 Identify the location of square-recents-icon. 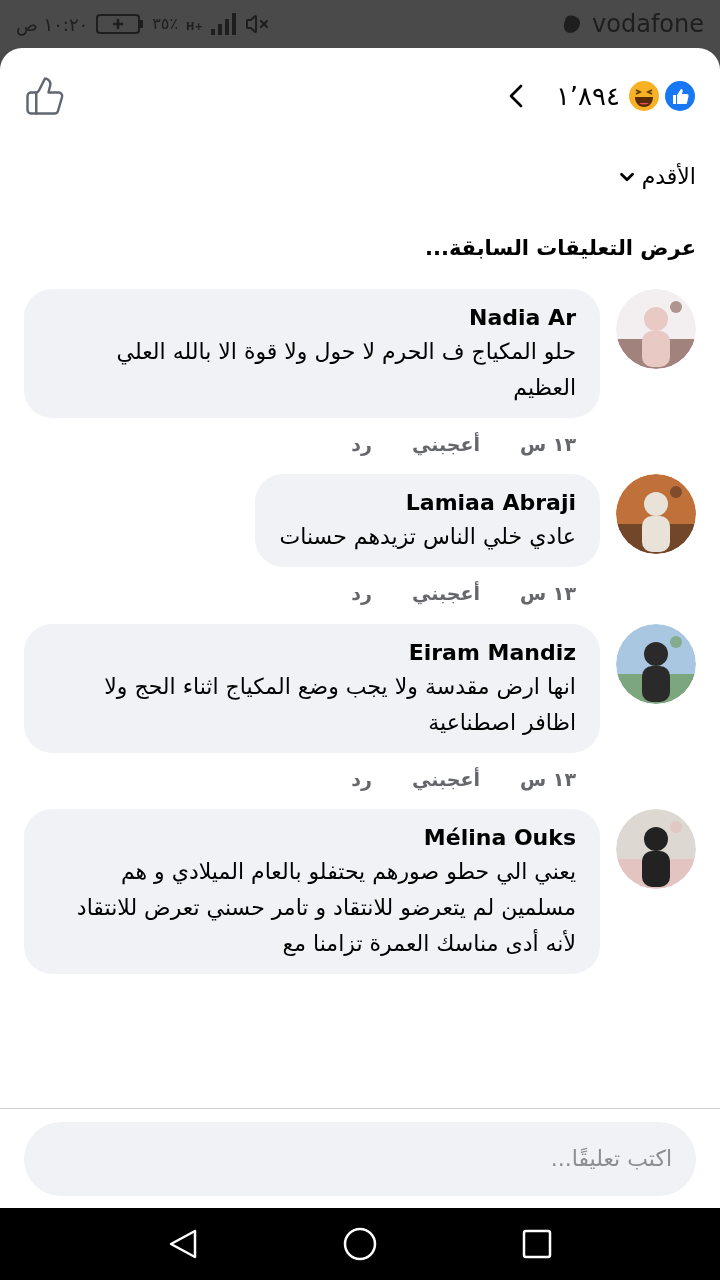
(536, 1244).